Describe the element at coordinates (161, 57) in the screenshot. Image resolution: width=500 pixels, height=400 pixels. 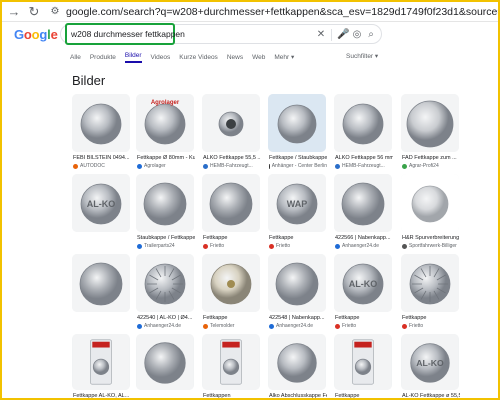
I see `tab-videos: Videos` at that location.